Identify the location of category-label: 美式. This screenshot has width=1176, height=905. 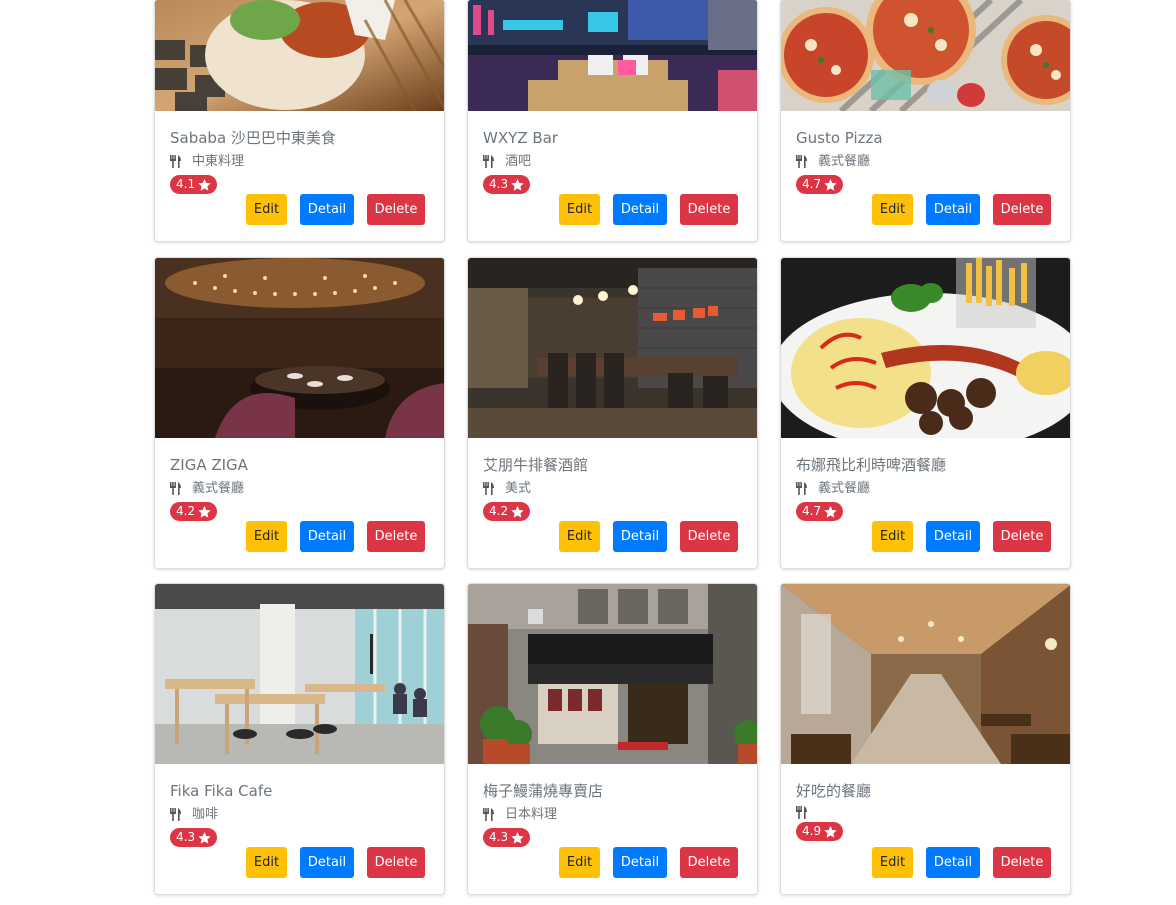
(518, 488).